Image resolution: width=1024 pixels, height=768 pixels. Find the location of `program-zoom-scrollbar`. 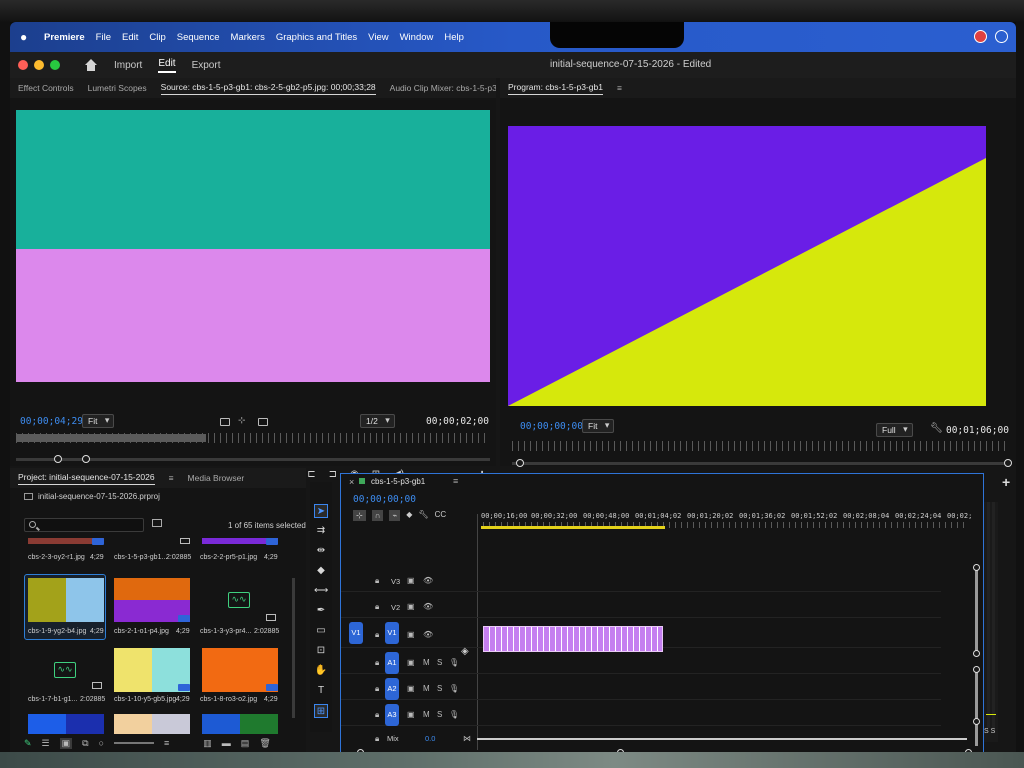

program-zoom-scrollbar is located at coordinates (760, 463).